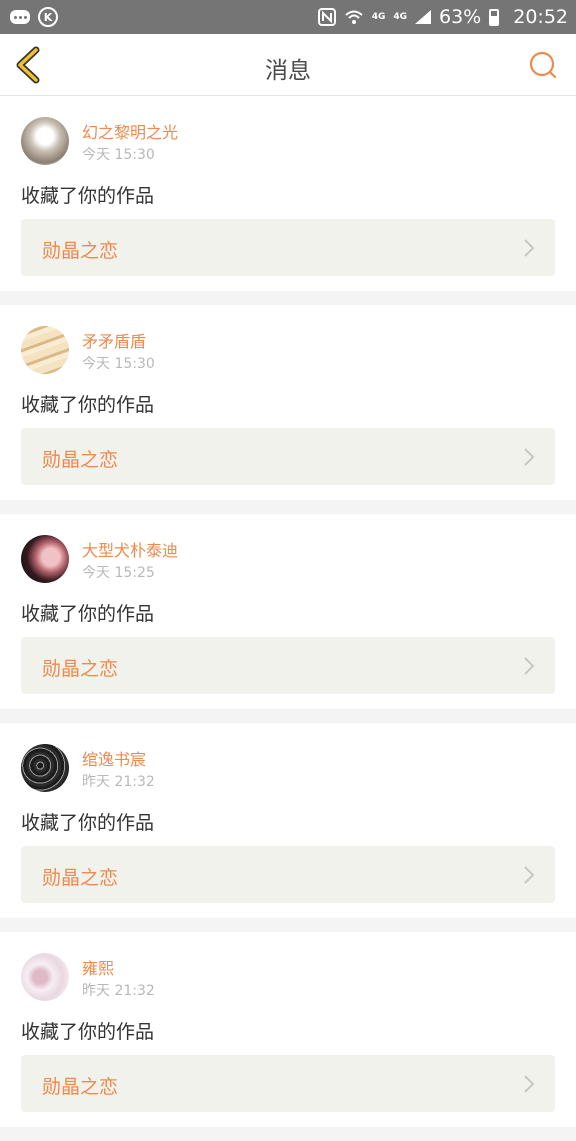 The width and height of the screenshot is (576, 1141). I want to click on battery-percentage: 63%, so click(460, 17).